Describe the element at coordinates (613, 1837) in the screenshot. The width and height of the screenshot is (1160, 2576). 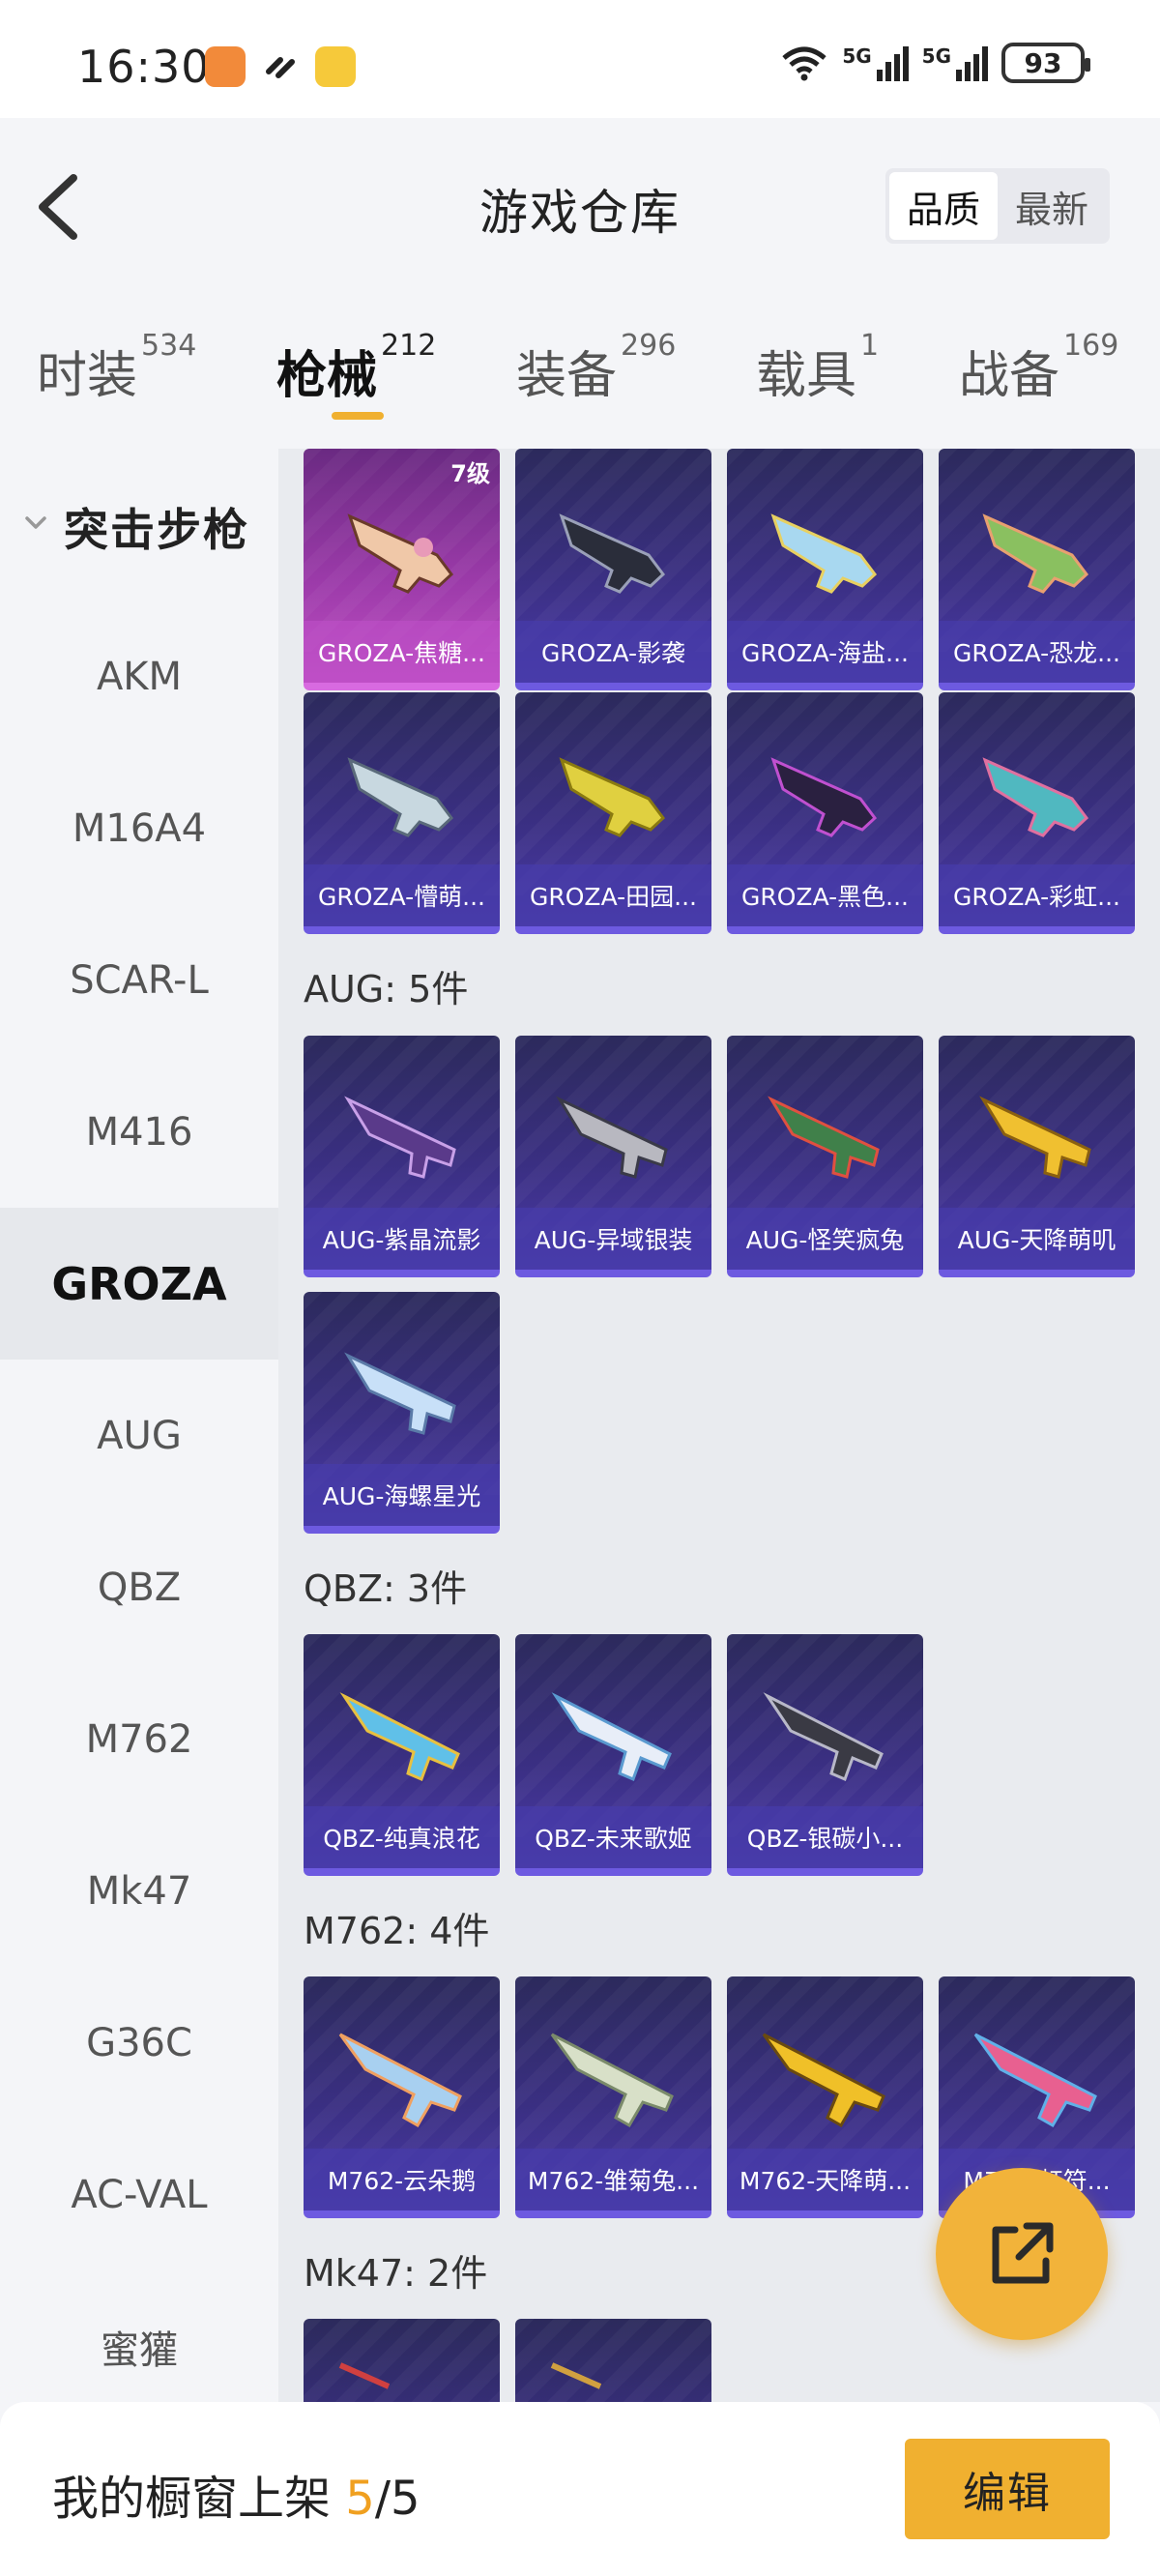
I see `skin-name: QBZ-未来歌姬` at that location.